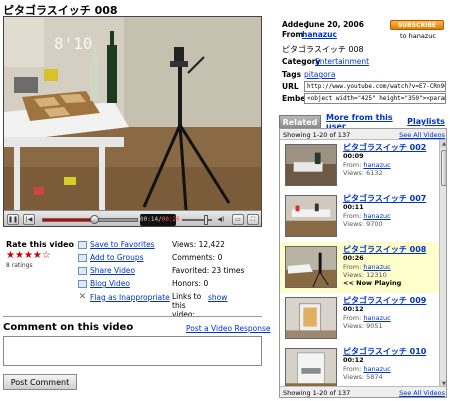 The image size is (450, 401). I want to click on rate-label: Rate this video, so click(40, 244).